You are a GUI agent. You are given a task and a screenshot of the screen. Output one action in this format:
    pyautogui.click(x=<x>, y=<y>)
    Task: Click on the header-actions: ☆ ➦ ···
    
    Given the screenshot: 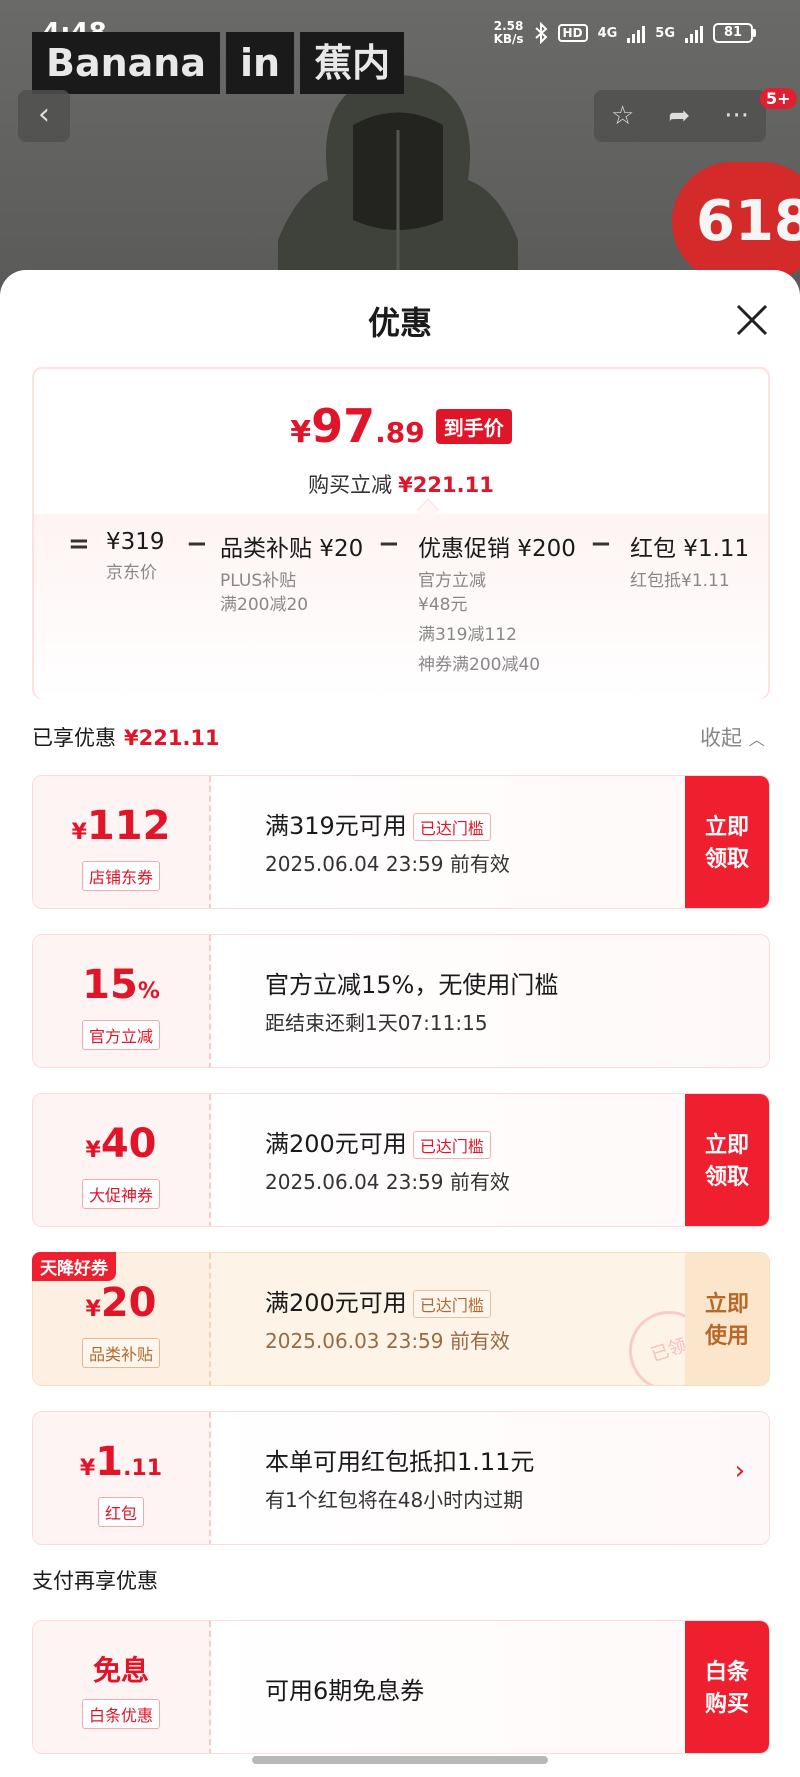 What is the action you would take?
    pyautogui.click(x=680, y=116)
    